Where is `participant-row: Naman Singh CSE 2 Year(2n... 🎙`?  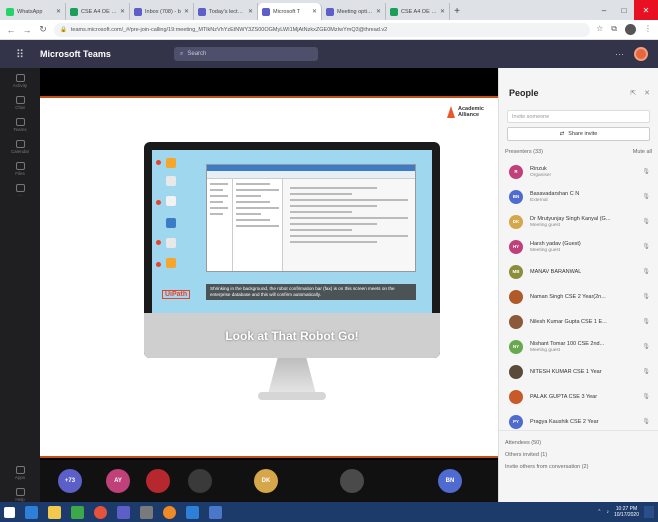 participant-row: Naman Singh CSE 2 Year(2n... 🎙 is located at coordinates (578, 296).